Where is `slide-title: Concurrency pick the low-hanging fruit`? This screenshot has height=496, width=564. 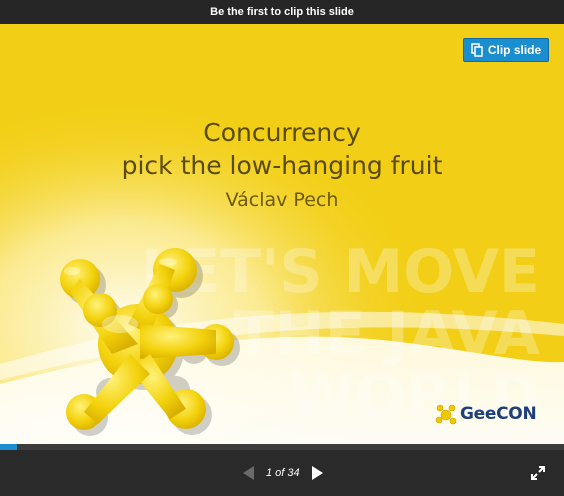 slide-title: Concurrency pick the low-hanging fruit is located at coordinates (282, 149).